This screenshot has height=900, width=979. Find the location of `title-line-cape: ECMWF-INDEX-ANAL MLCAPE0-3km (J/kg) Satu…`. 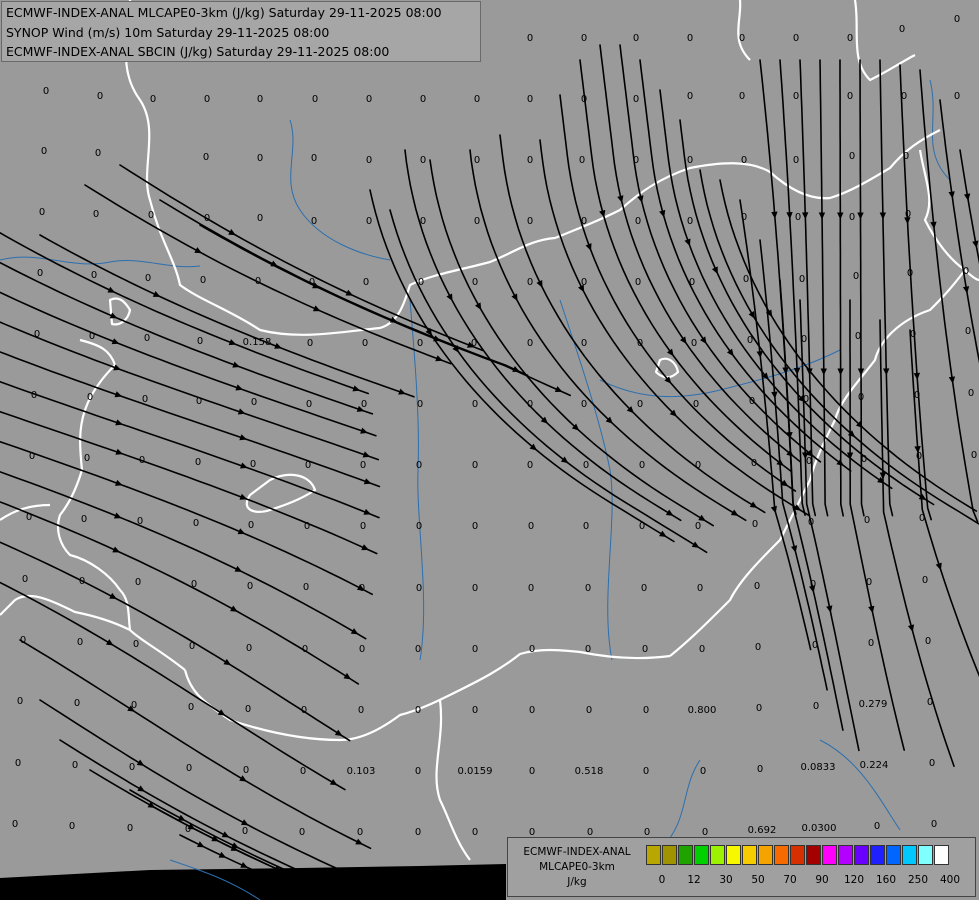

title-line-cape: ECMWF-INDEX-ANAL MLCAPE0-3km (J/kg) Satu… is located at coordinates (224, 12).